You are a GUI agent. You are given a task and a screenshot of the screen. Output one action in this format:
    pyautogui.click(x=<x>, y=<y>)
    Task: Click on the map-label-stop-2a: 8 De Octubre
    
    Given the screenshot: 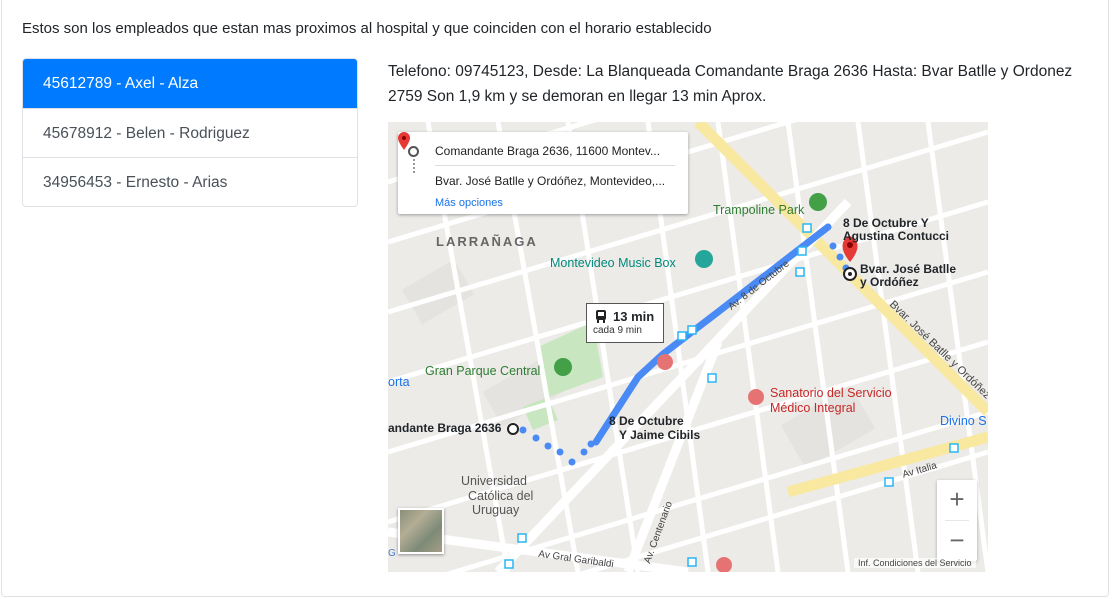 What is the action you would take?
    pyautogui.click(x=646, y=421)
    